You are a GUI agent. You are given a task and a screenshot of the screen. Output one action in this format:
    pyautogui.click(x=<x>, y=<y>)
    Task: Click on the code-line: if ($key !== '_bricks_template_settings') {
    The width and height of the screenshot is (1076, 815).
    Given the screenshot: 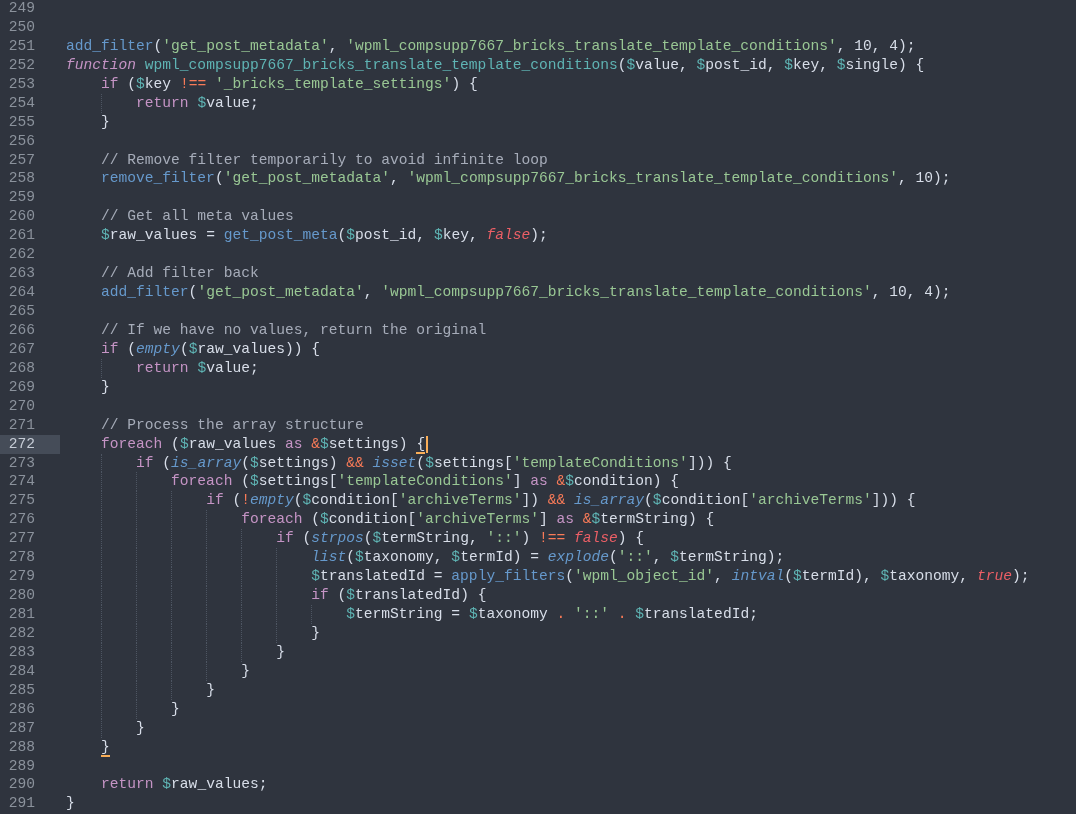 What is the action you would take?
    pyautogui.click(x=289, y=84)
    